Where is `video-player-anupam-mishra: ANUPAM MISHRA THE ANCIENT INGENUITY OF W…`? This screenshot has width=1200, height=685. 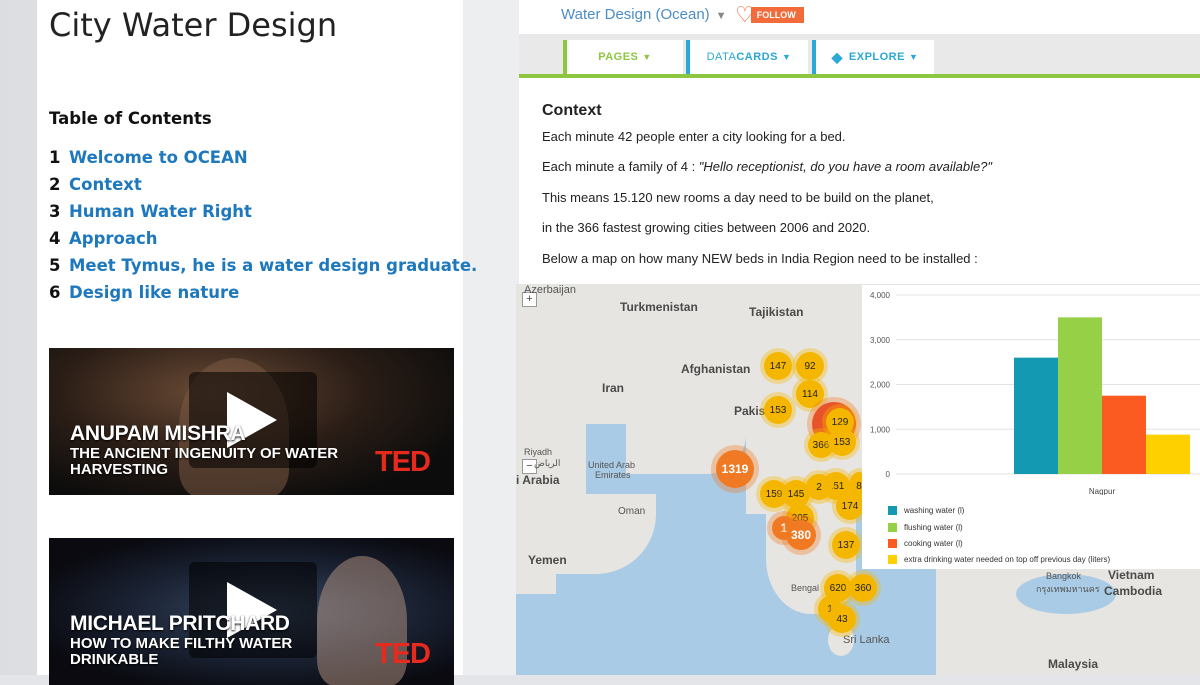 video-player-anupam-mishra: ANUPAM MISHRA THE ANCIENT INGENUITY OF W… is located at coordinates (251, 421).